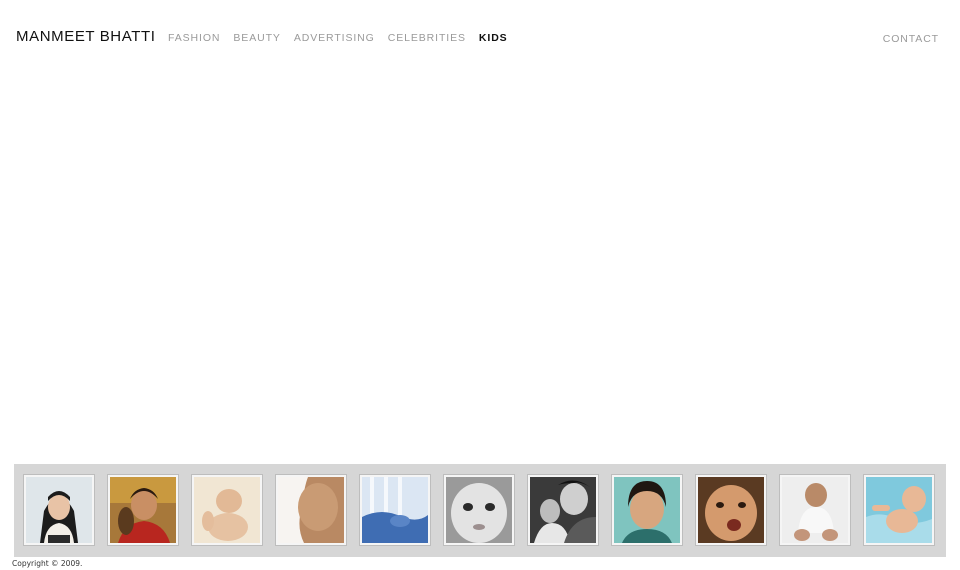 This screenshot has width=960, height=570. Describe the element at coordinates (256, 38) in the screenshot. I see `nav-beauty: BEAUTY` at that location.